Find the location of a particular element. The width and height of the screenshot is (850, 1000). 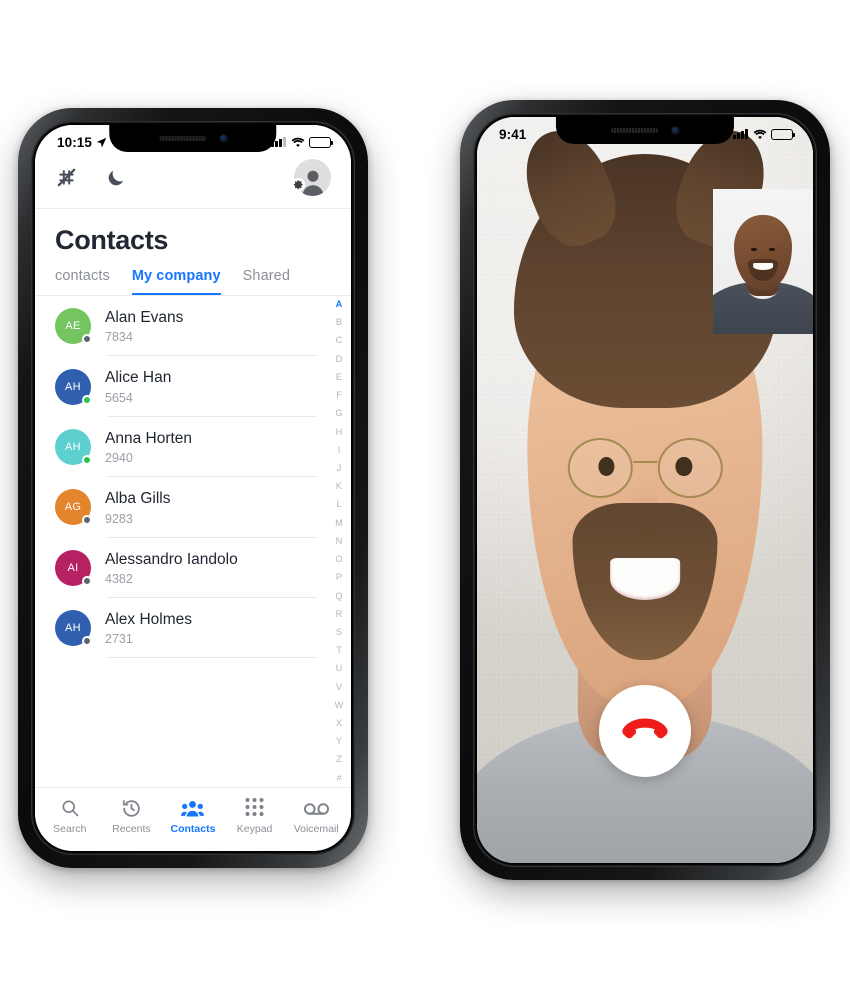

remote-glasses-icon is located at coordinates (645, 468).